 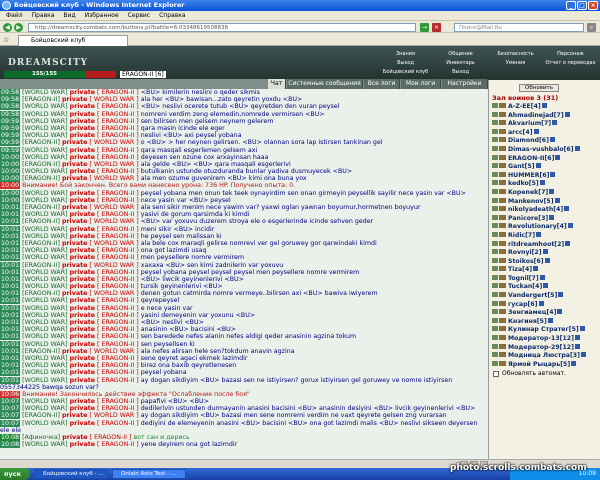 I want to click on player-name: Dimas-vushbalo[6], so click(x=541, y=149).